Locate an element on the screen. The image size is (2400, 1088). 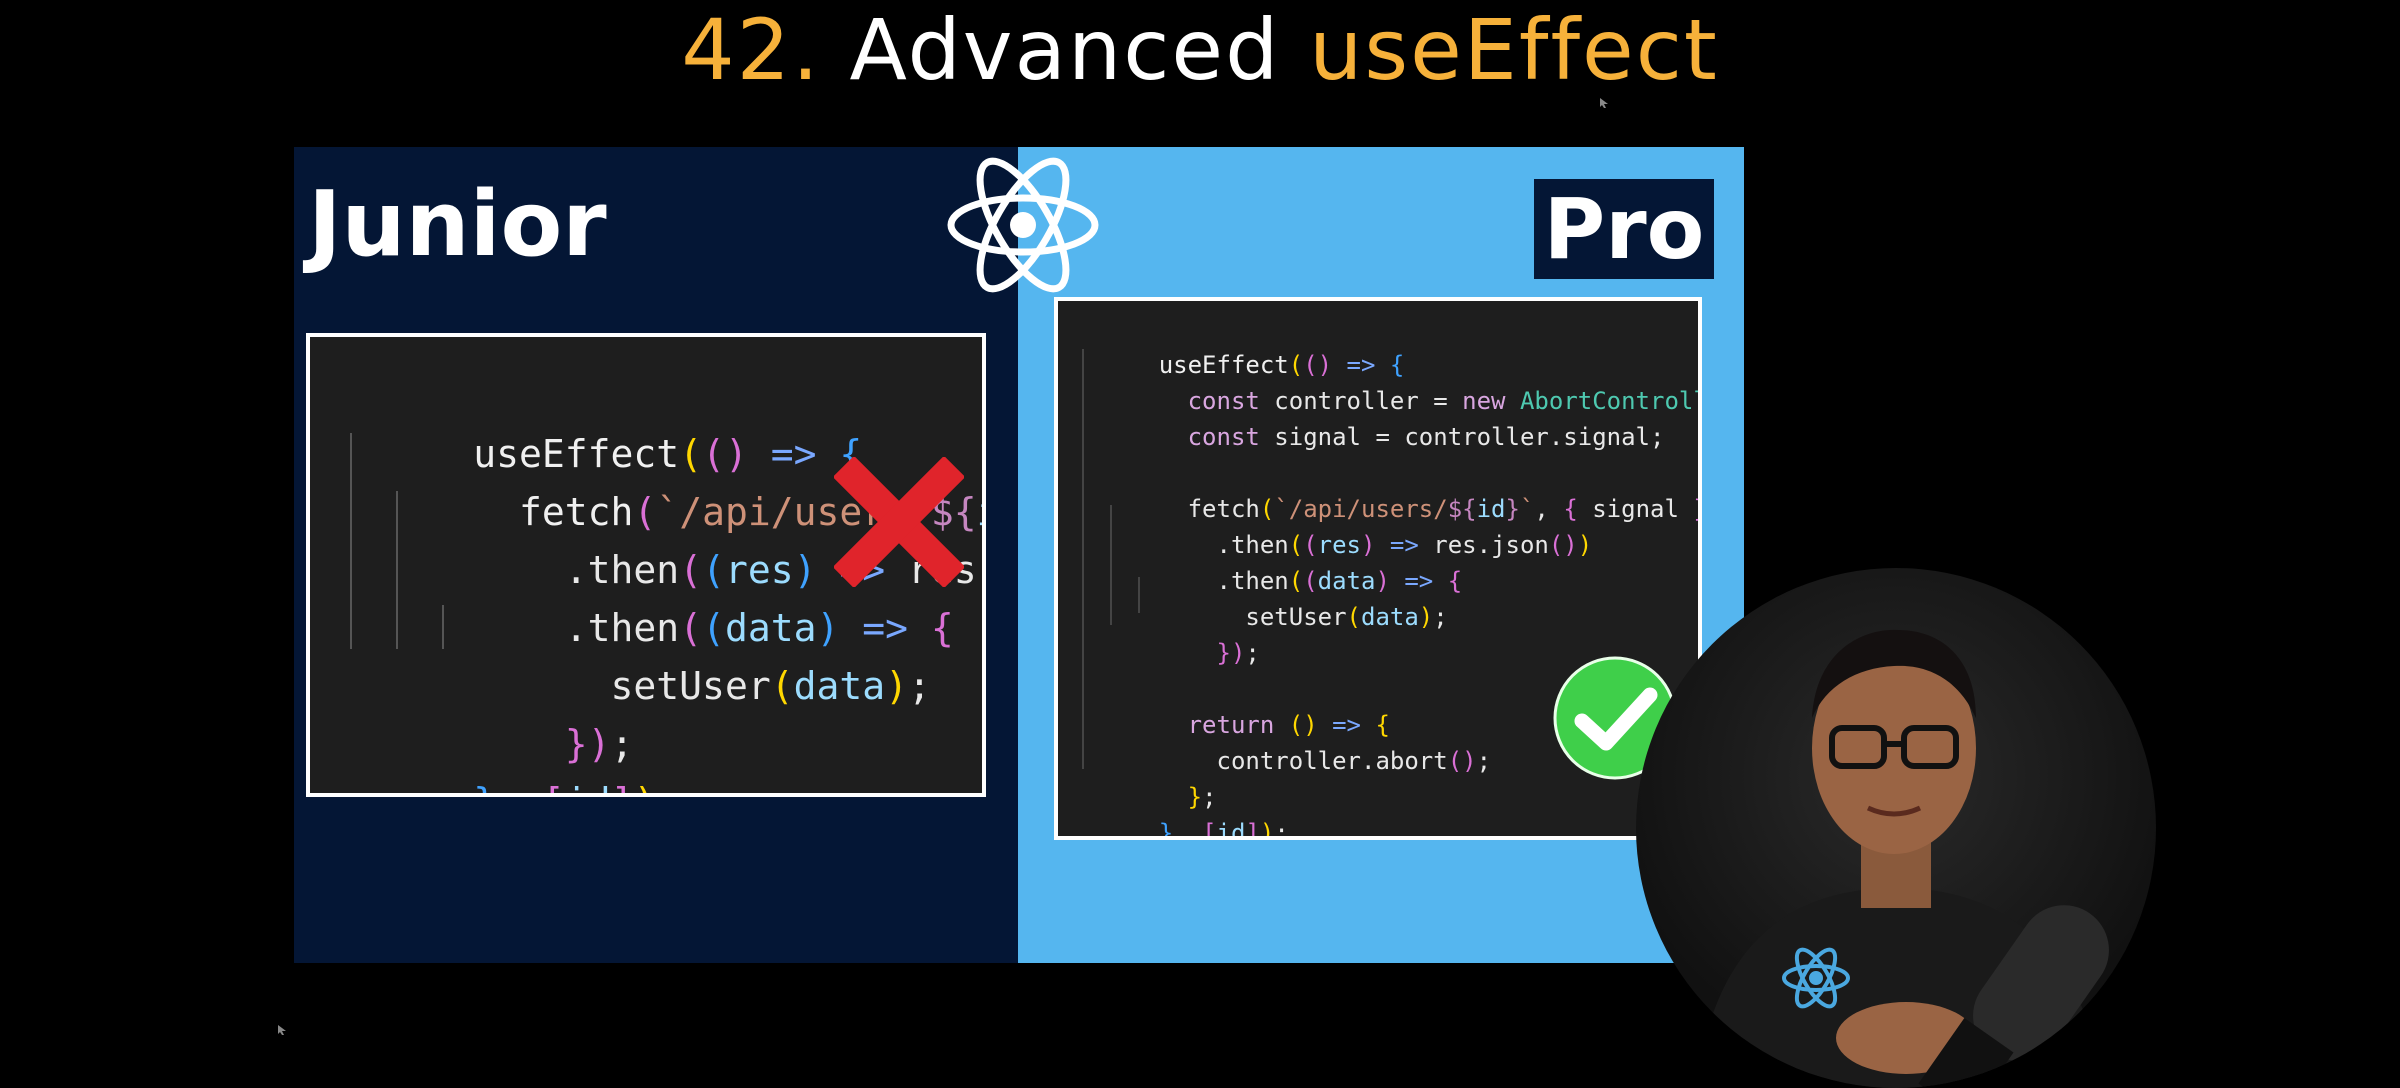
video-title: 42. Advanced useEffect is located at coordinates (1200, 50).